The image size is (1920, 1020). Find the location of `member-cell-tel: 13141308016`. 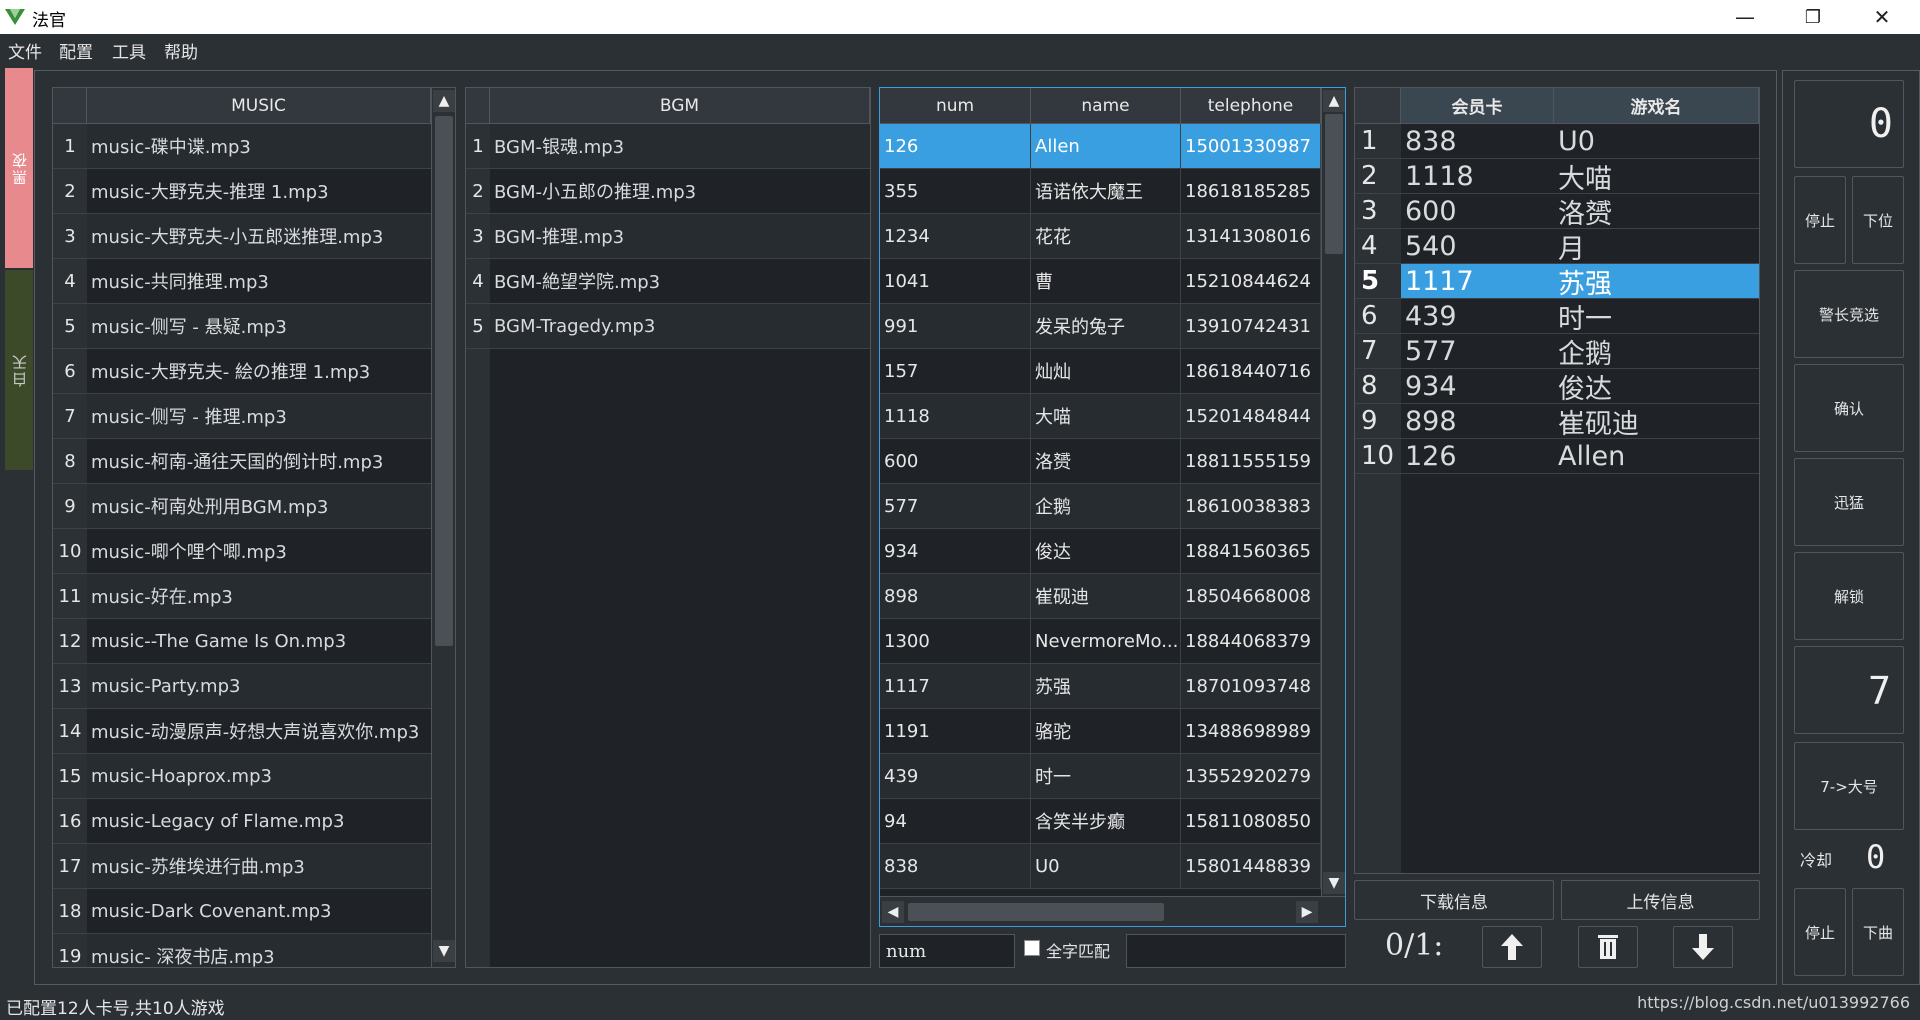

member-cell-tel: 13141308016 is located at coordinates (1251, 236).